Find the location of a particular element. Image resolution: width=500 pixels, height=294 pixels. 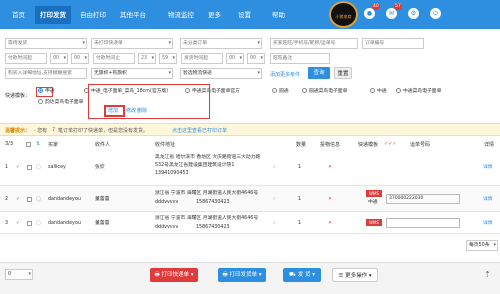

warning-prefix: · 您有 is located at coordinates (41, 131).